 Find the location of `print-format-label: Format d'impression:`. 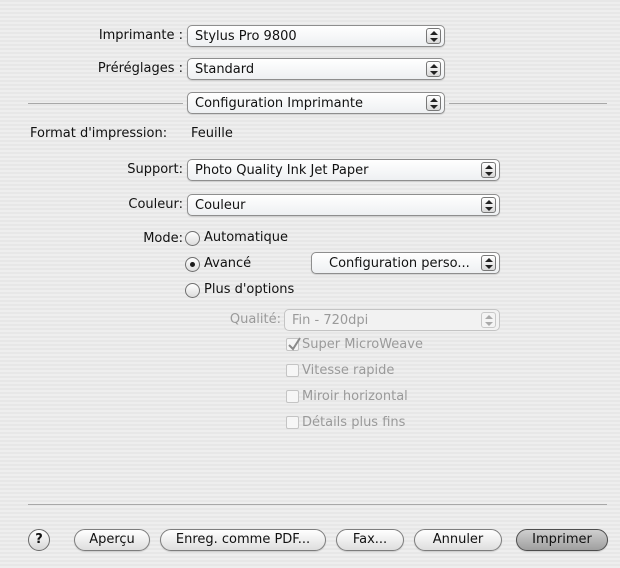

print-format-label: Format d'impression: is located at coordinates (99, 133).